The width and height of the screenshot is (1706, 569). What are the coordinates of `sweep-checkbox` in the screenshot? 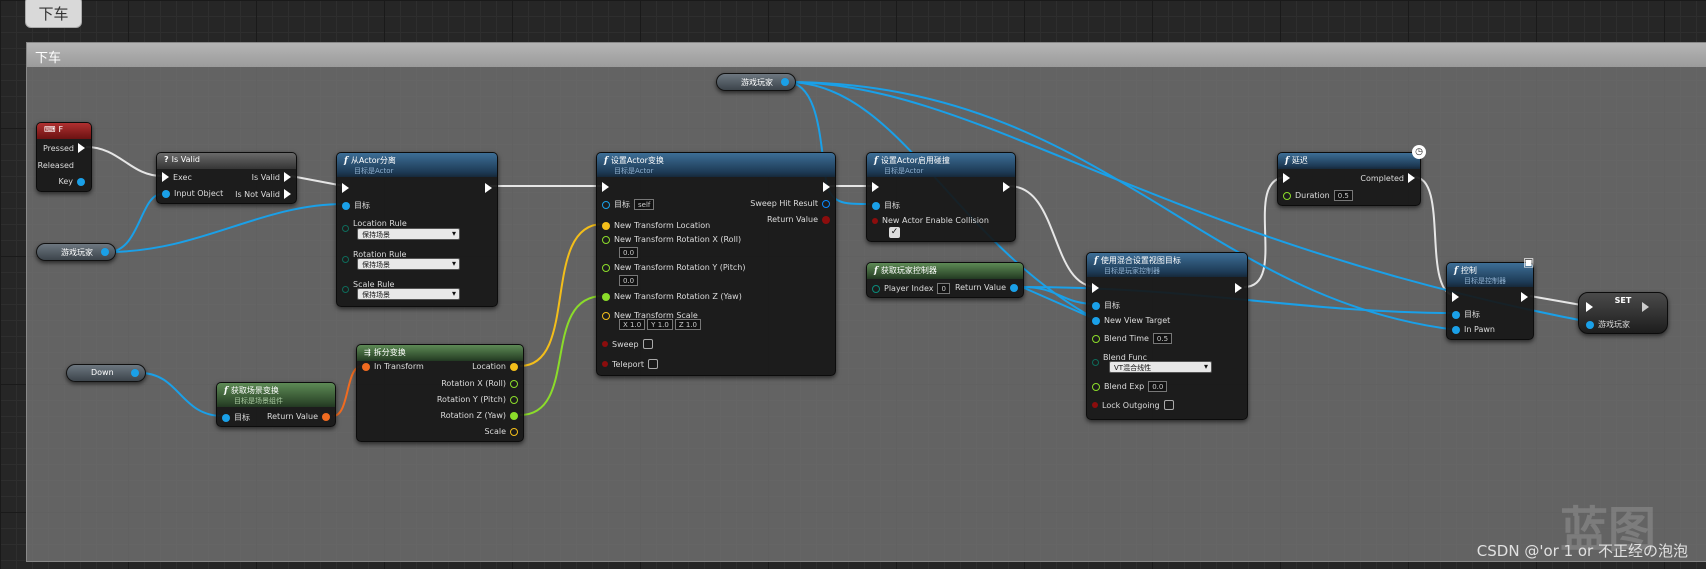 It's located at (647, 344).